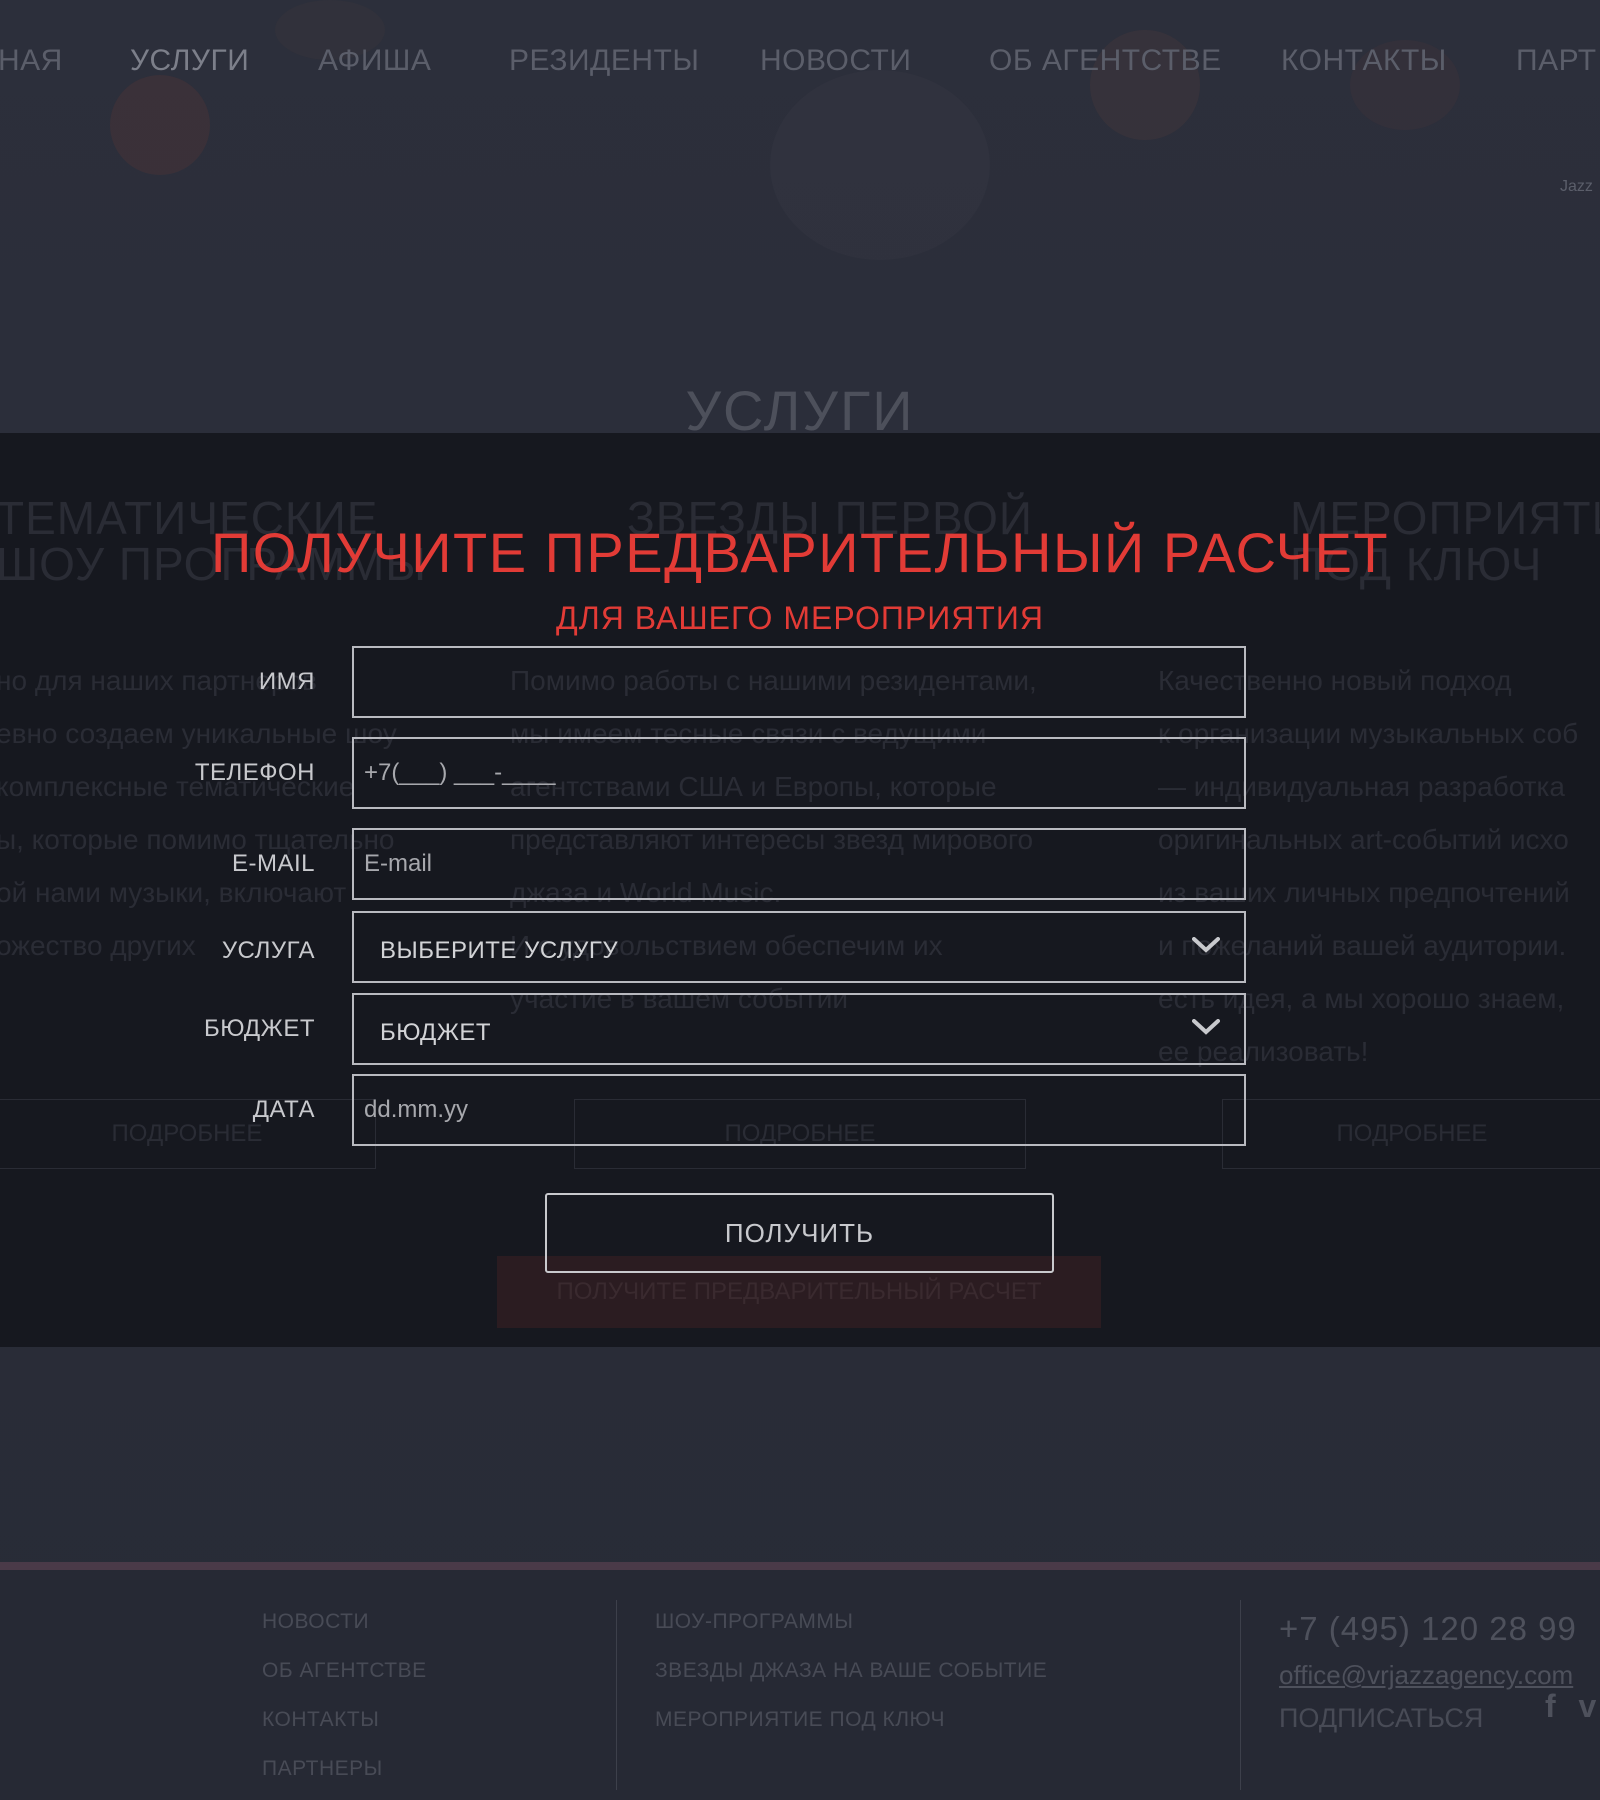 The image size is (1600, 1800). I want to click on date-field, so click(799, 1110).